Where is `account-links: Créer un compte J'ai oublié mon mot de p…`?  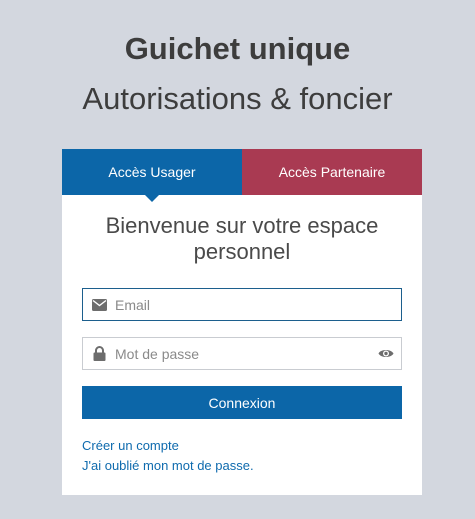 account-links: Créer un compte J'ai oublié mon mot de p… is located at coordinates (168, 456).